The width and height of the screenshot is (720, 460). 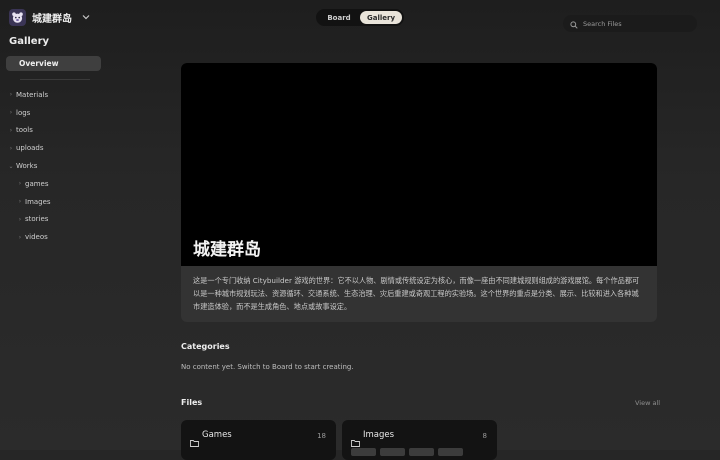 What do you see at coordinates (17, 17) in the screenshot?
I see `bear-avatar-icon` at bounding box center [17, 17].